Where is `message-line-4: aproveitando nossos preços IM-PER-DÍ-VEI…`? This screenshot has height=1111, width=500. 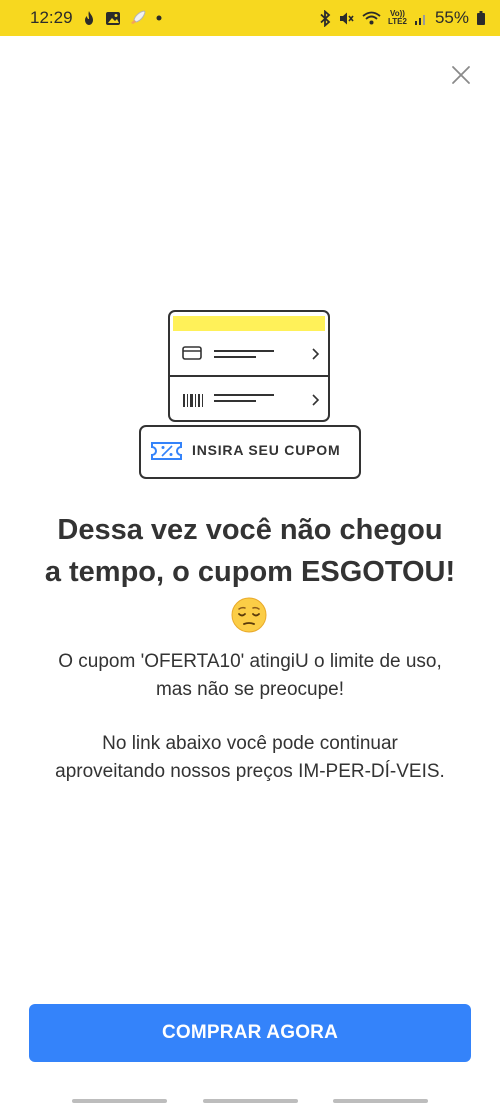
message-line-4: aproveitando nossos preços IM-PER-DÍ-VEI… is located at coordinates (250, 771).